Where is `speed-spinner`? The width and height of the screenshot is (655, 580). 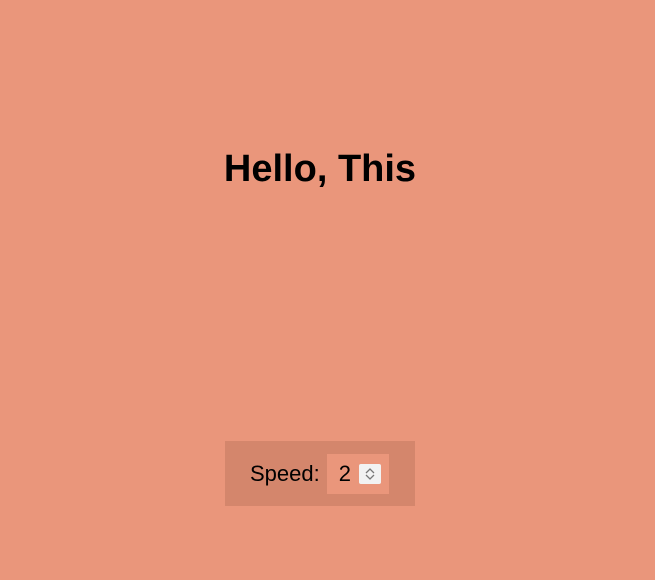
speed-spinner is located at coordinates (369, 473).